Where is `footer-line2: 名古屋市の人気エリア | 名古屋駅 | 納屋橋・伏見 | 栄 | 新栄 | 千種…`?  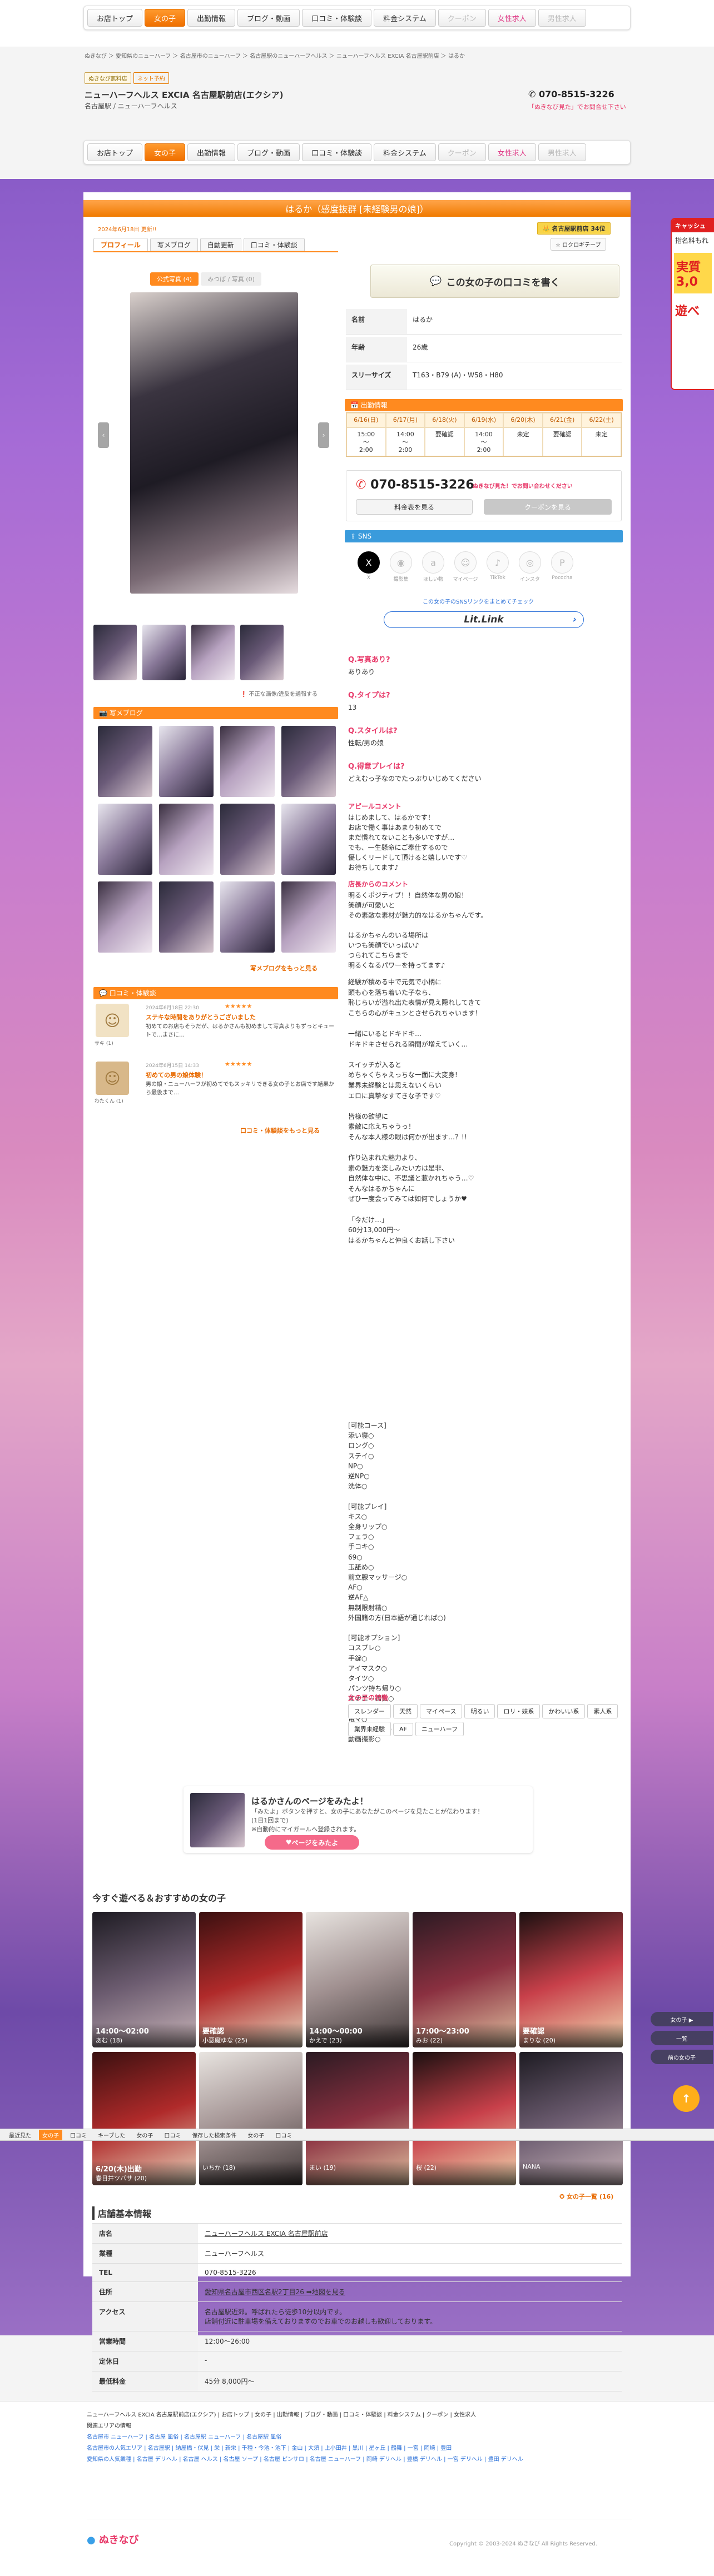 footer-line2: 名古屋市の人気エリア | 名古屋駅 | 納屋橋・伏見 | 栄 | 新栄 | 千種… is located at coordinates (269, 2447).